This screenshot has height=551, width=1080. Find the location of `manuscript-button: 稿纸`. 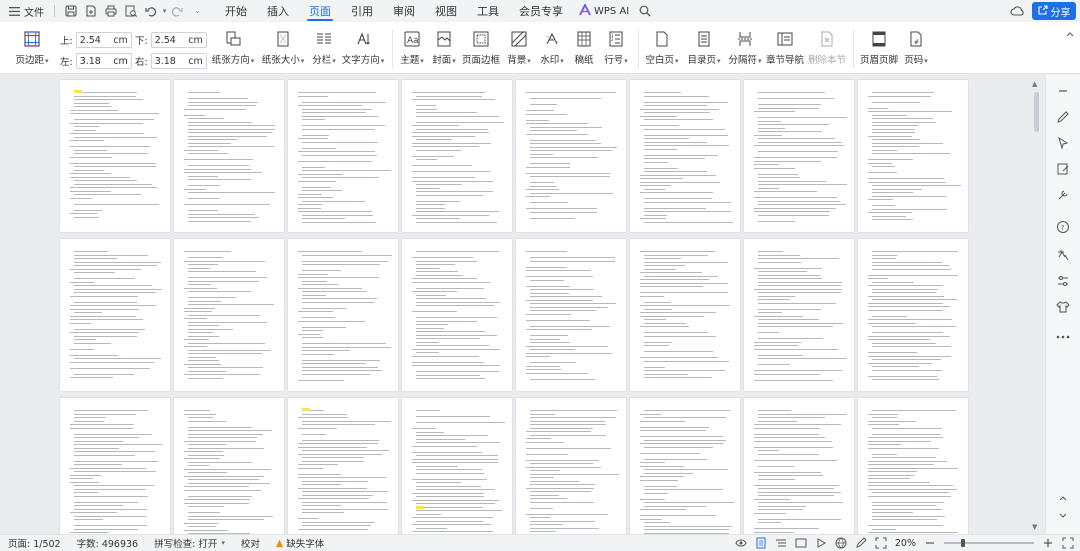

manuscript-button: 稿纸 is located at coordinates (584, 44).